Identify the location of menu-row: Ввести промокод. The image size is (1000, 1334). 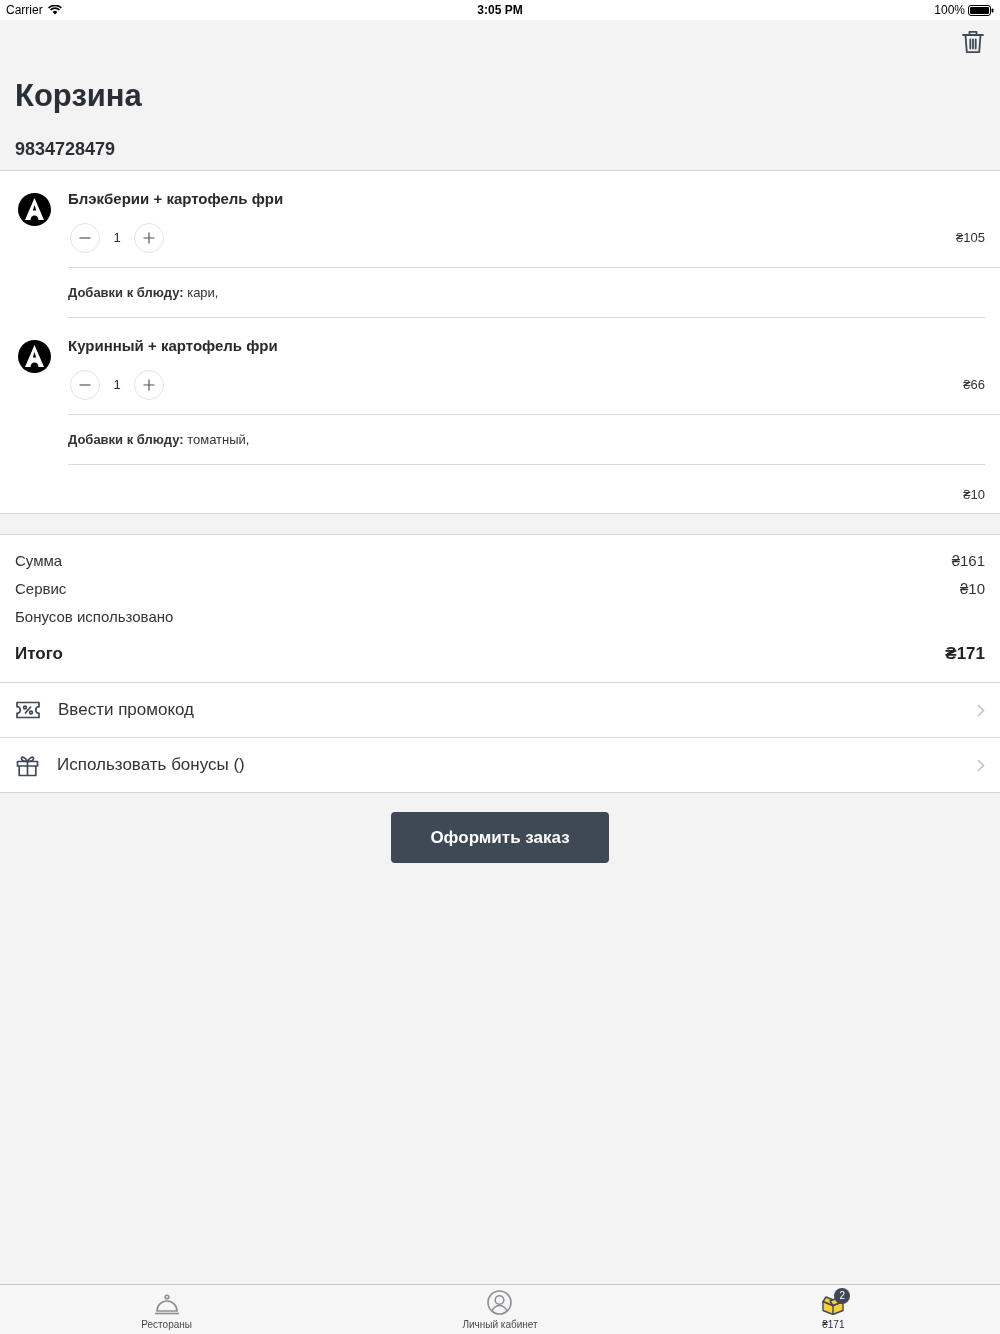
(500, 710).